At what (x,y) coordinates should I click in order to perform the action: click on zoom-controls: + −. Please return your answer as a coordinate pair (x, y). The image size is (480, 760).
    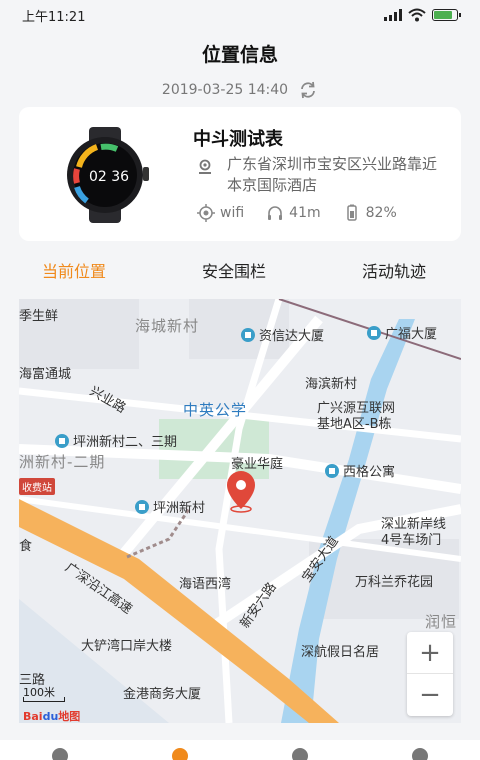
    Looking at the image, I should click on (430, 674).